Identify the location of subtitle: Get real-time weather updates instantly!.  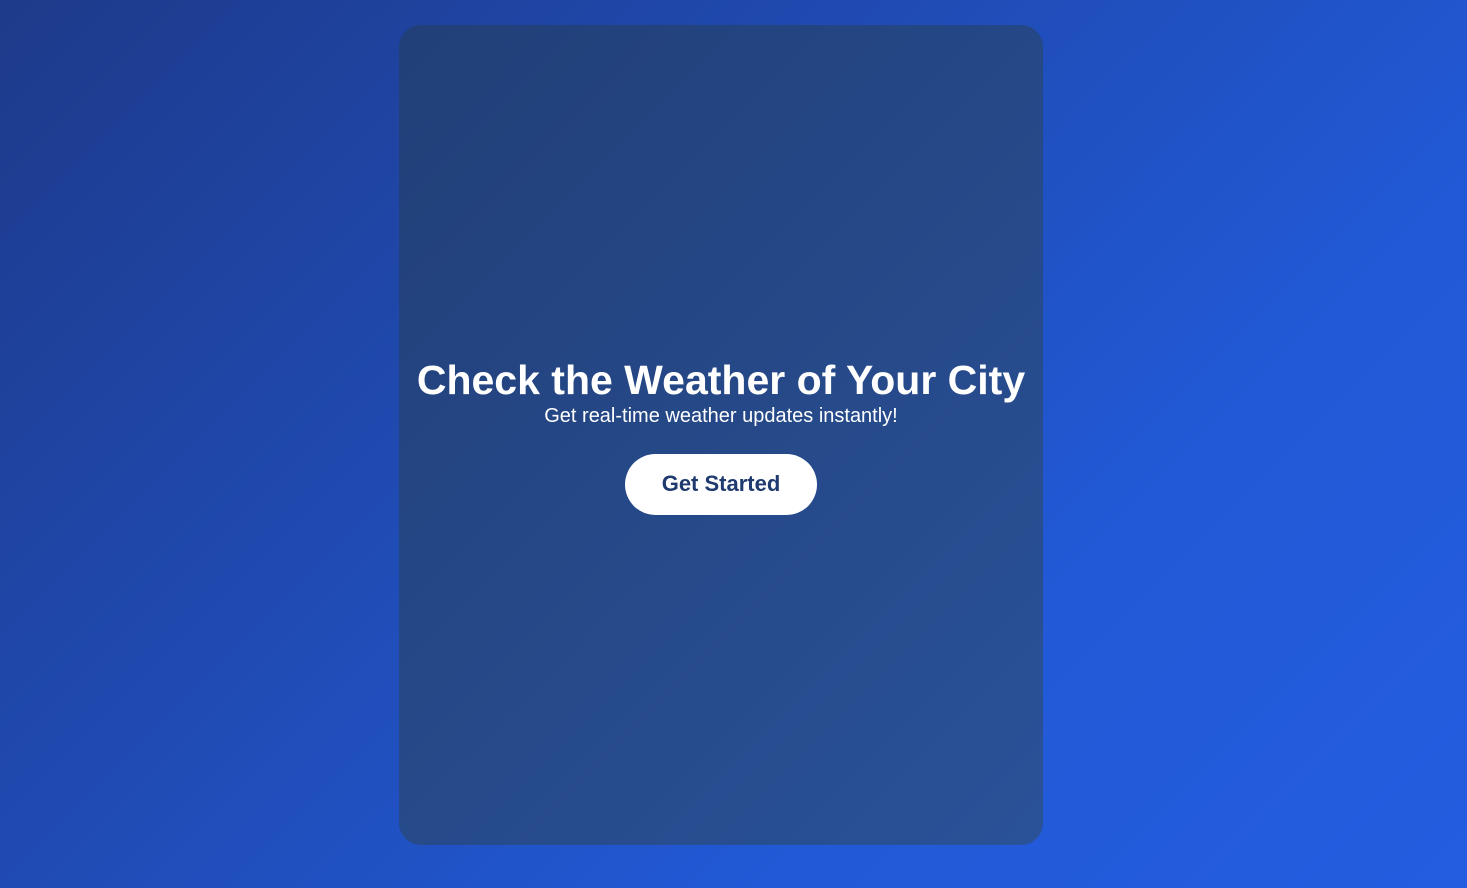
(721, 415).